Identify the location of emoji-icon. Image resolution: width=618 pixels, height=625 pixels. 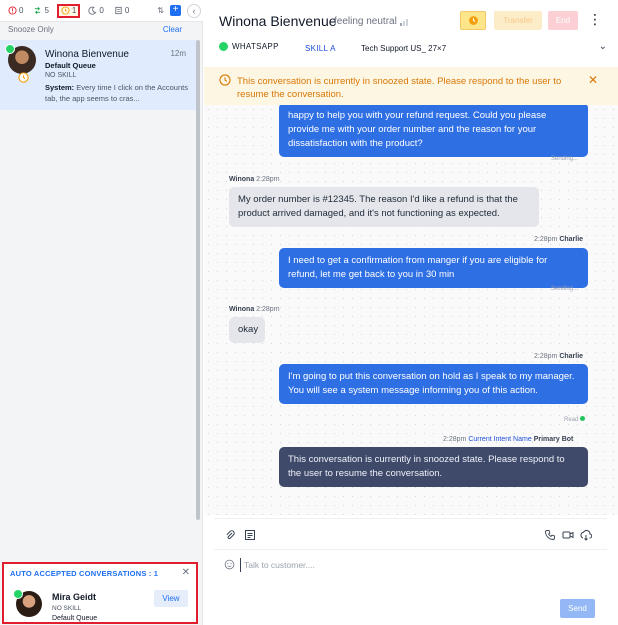
(229, 564).